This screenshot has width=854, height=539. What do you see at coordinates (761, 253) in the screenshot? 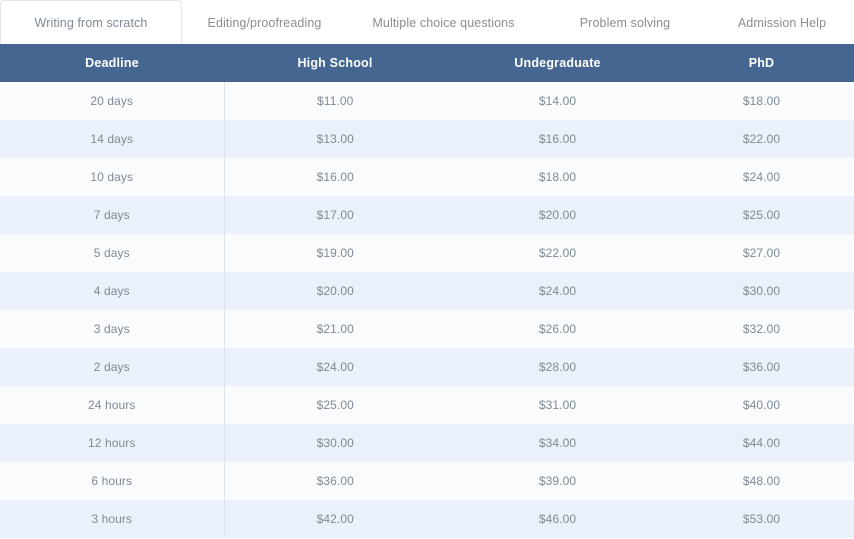
I see `cell-price: $27.00` at bounding box center [761, 253].